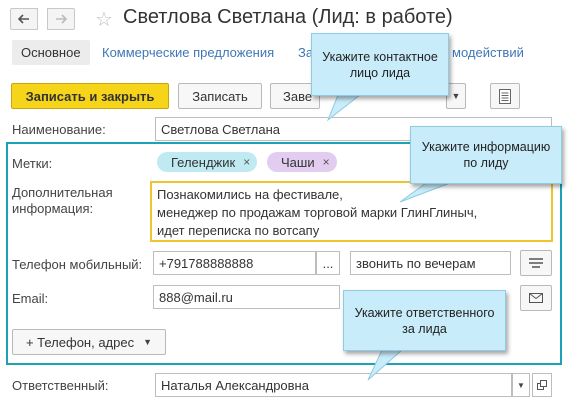 The width and height of the screenshot is (574, 403). What do you see at coordinates (424, 328) in the screenshot?
I see `callout-text: за лида` at bounding box center [424, 328].